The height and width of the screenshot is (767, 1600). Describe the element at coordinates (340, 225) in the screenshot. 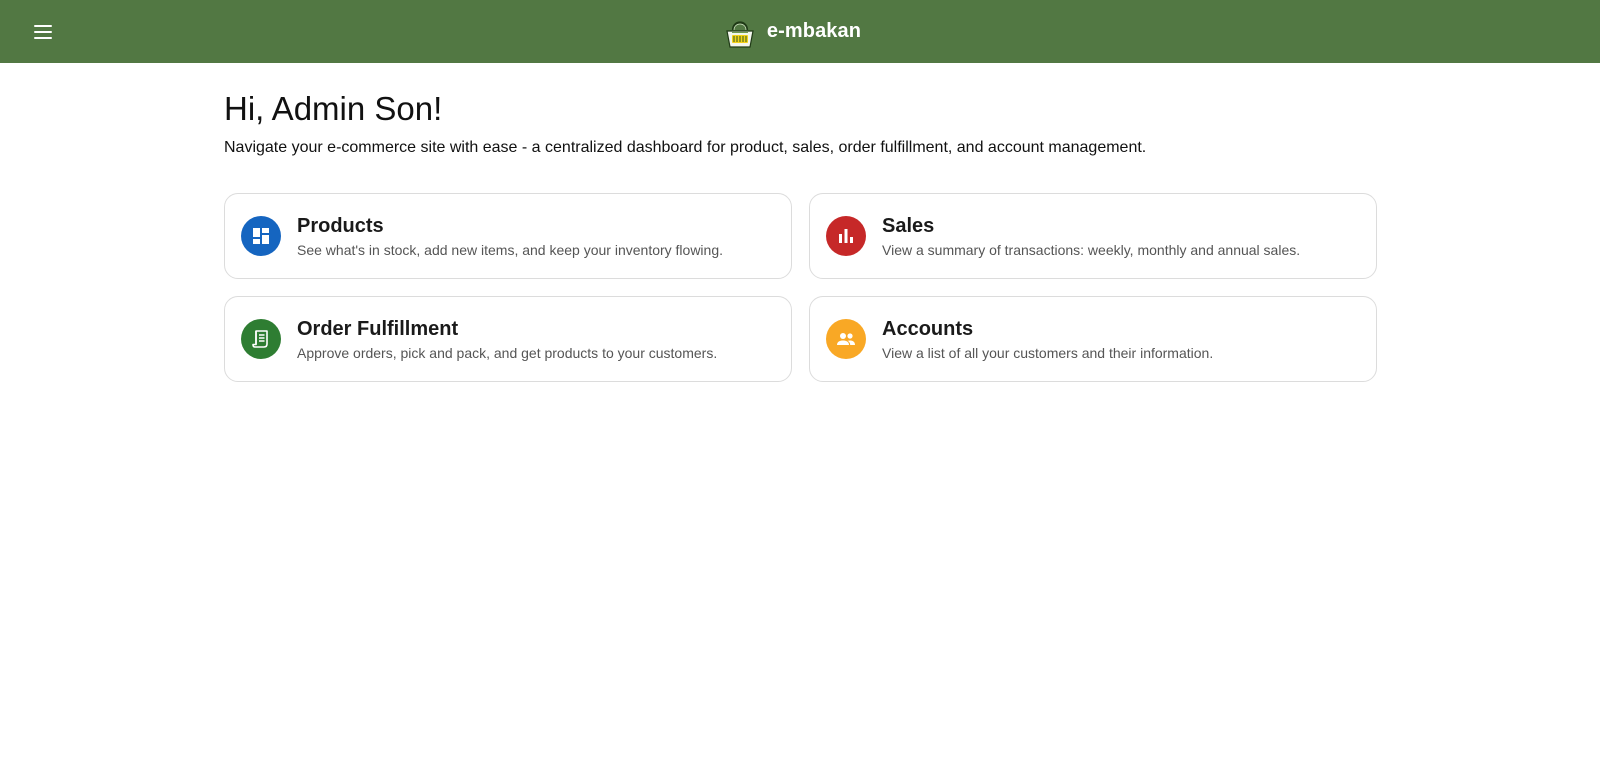

I see `card-title: Products` at that location.